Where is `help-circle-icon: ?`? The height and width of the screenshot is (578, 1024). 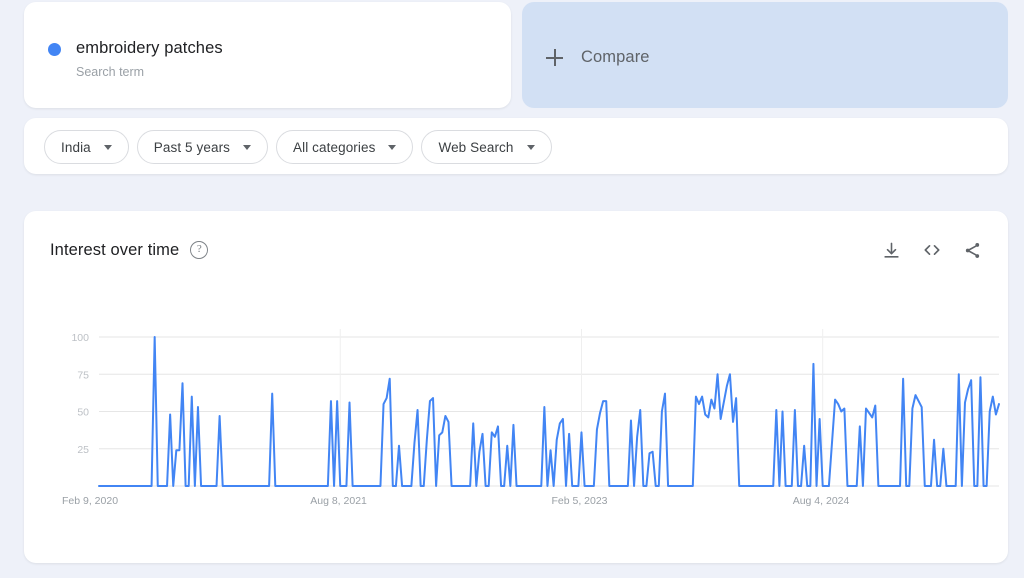 help-circle-icon: ? is located at coordinates (199, 250).